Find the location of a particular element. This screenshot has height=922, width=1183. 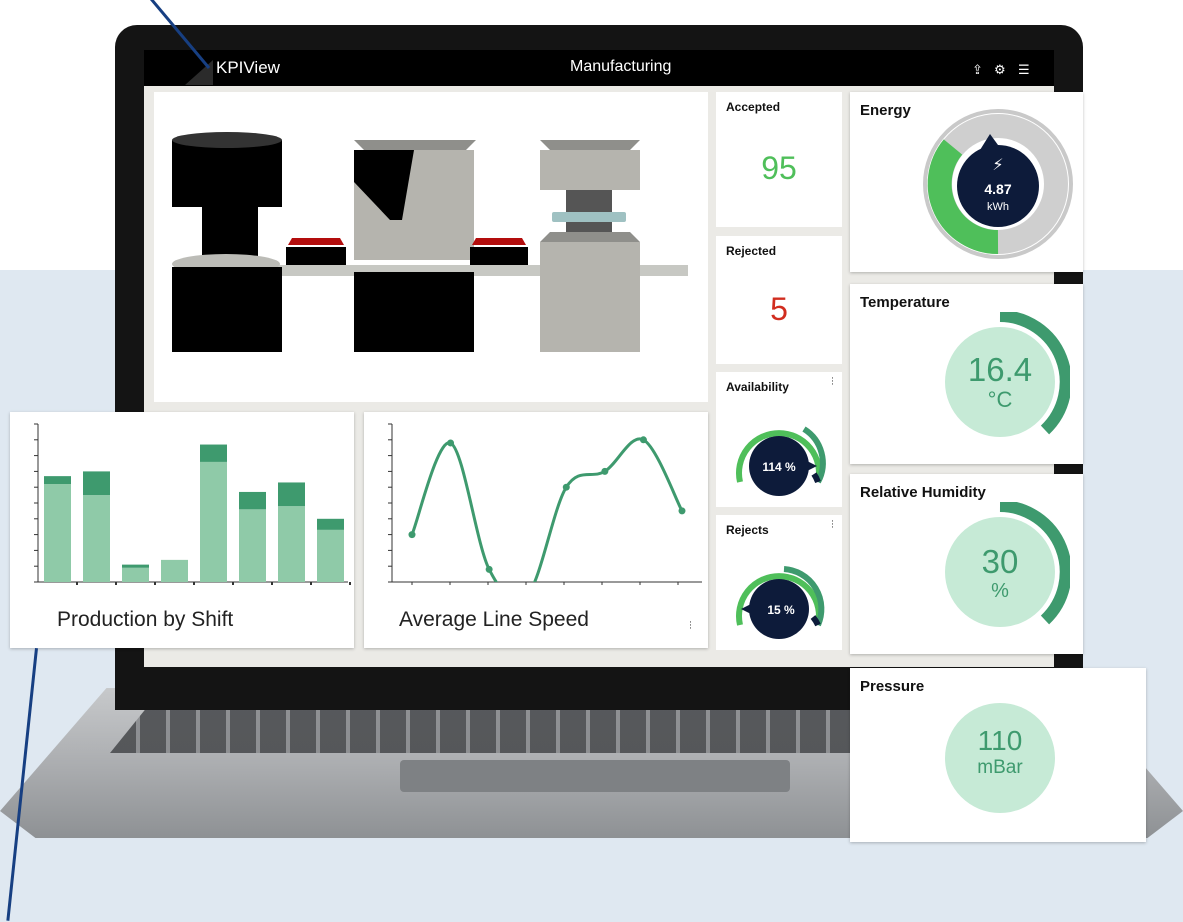

availability-gauge: 114 % is located at coordinates (781, 461).